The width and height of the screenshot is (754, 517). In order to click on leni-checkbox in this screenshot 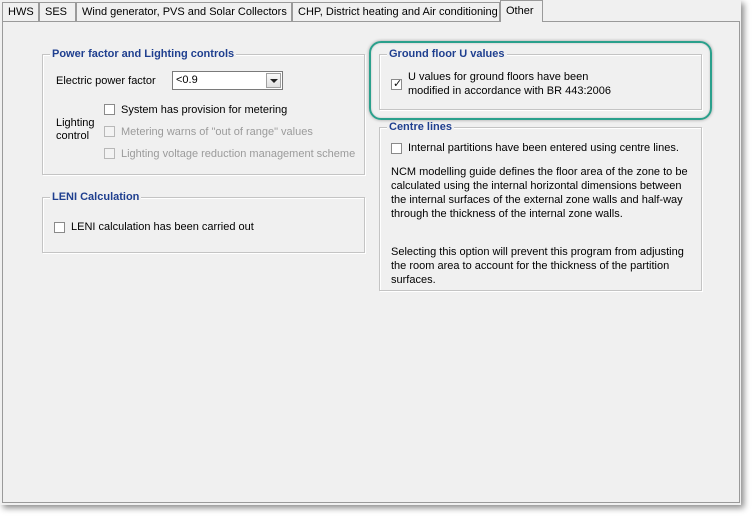, I will do `click(59, 227)`.